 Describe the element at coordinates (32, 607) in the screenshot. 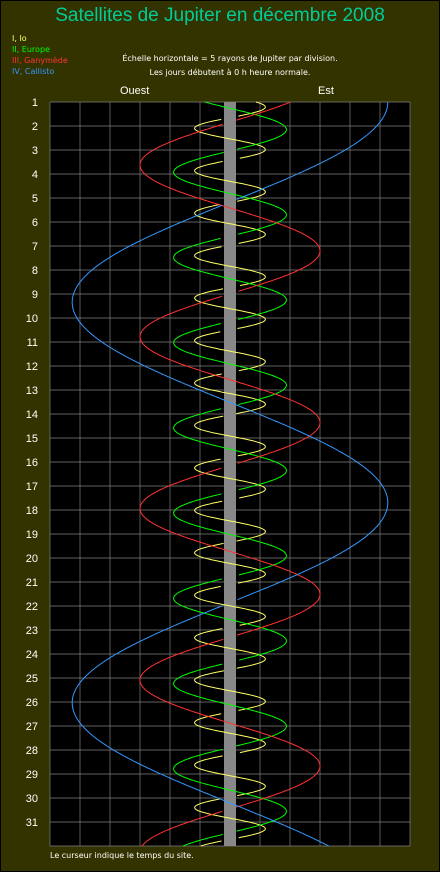

I see `day-tick-label: 22` at that location.